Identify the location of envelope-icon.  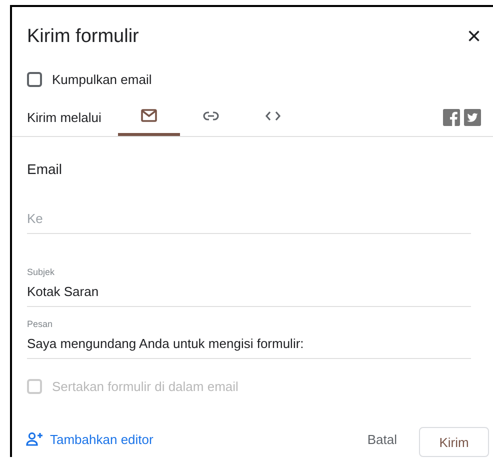
(149, 115).